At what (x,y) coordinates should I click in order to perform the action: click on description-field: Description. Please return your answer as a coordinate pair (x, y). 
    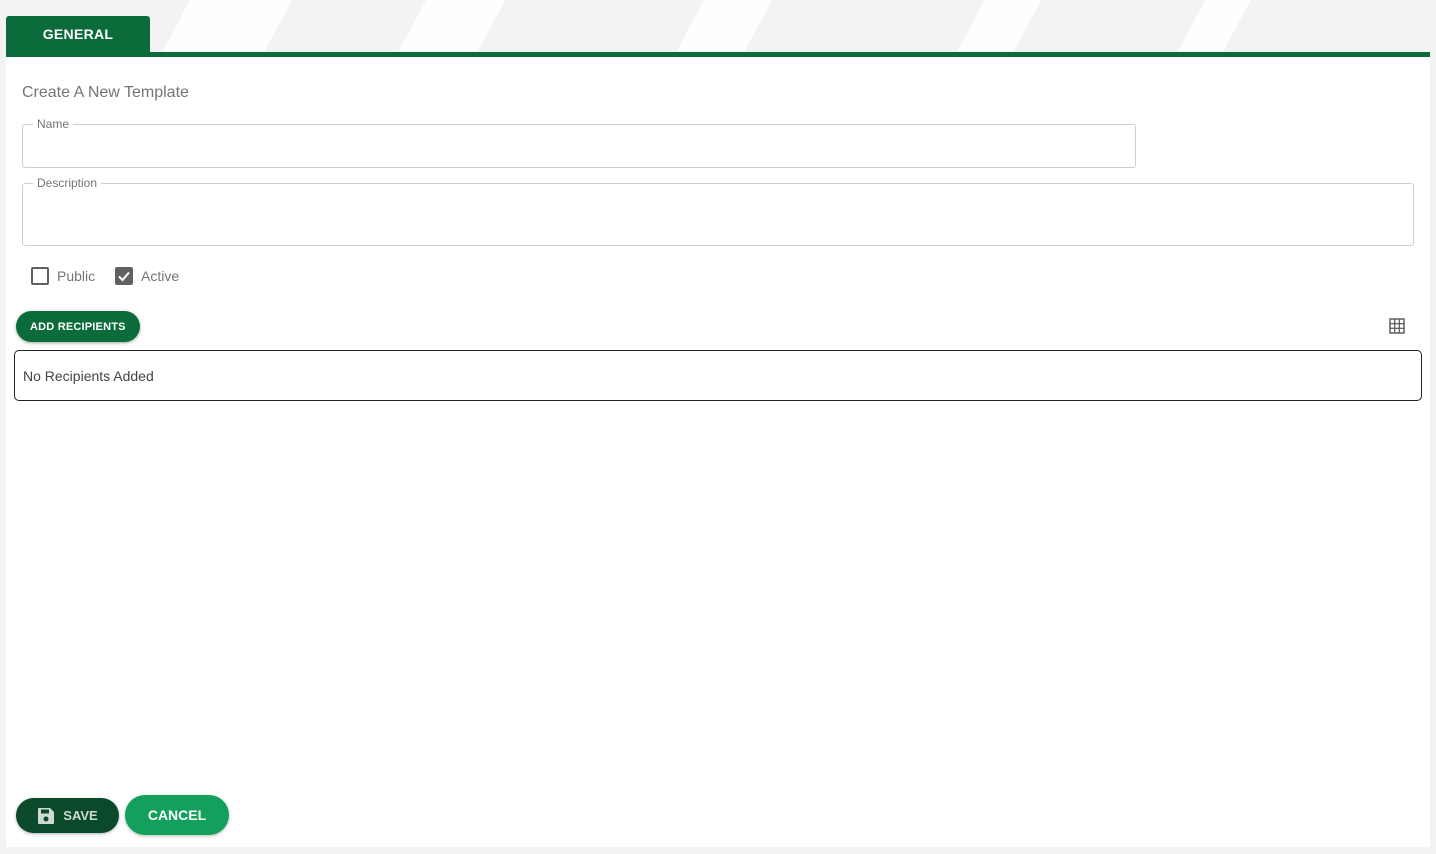
    Looking at the image, I should click on (718, 211).